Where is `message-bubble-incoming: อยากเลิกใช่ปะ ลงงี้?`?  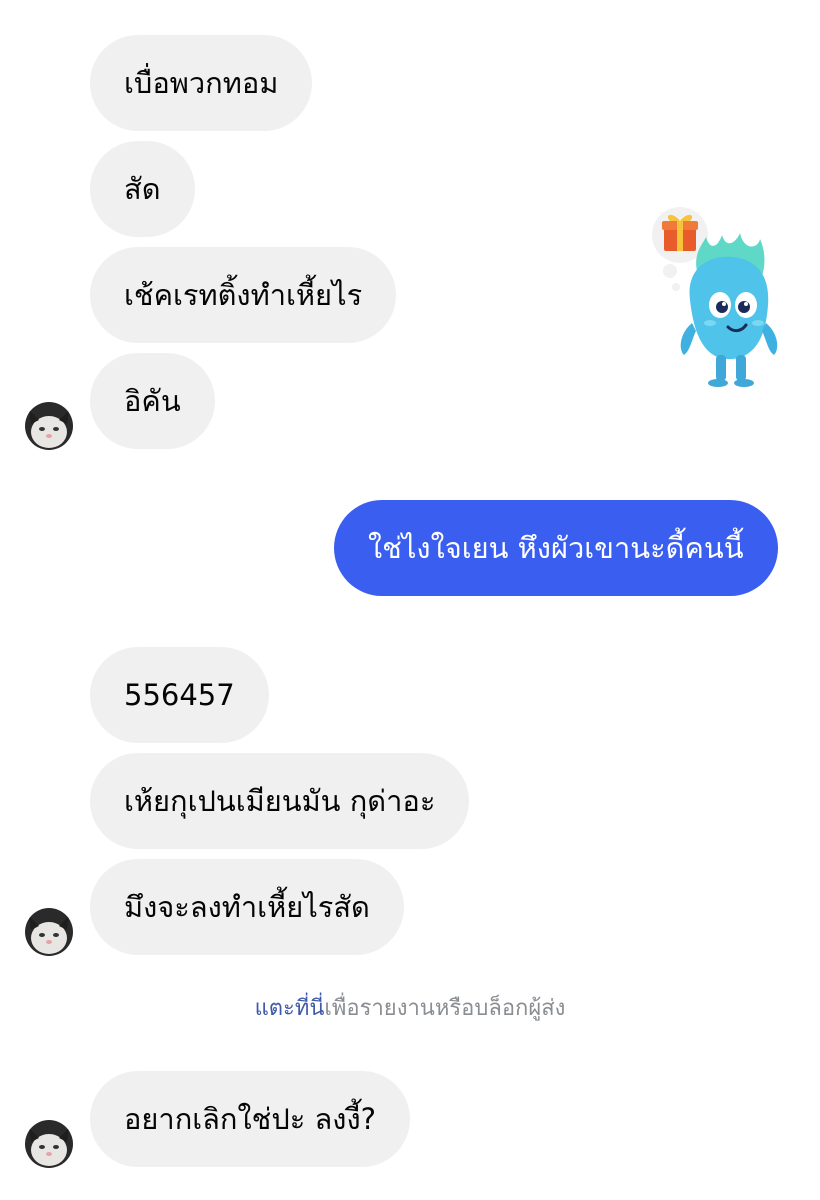
message-bubble-incoming: อยากเลิกใช่ปะ ลงงี้? is located at coordinates (250, 1119).